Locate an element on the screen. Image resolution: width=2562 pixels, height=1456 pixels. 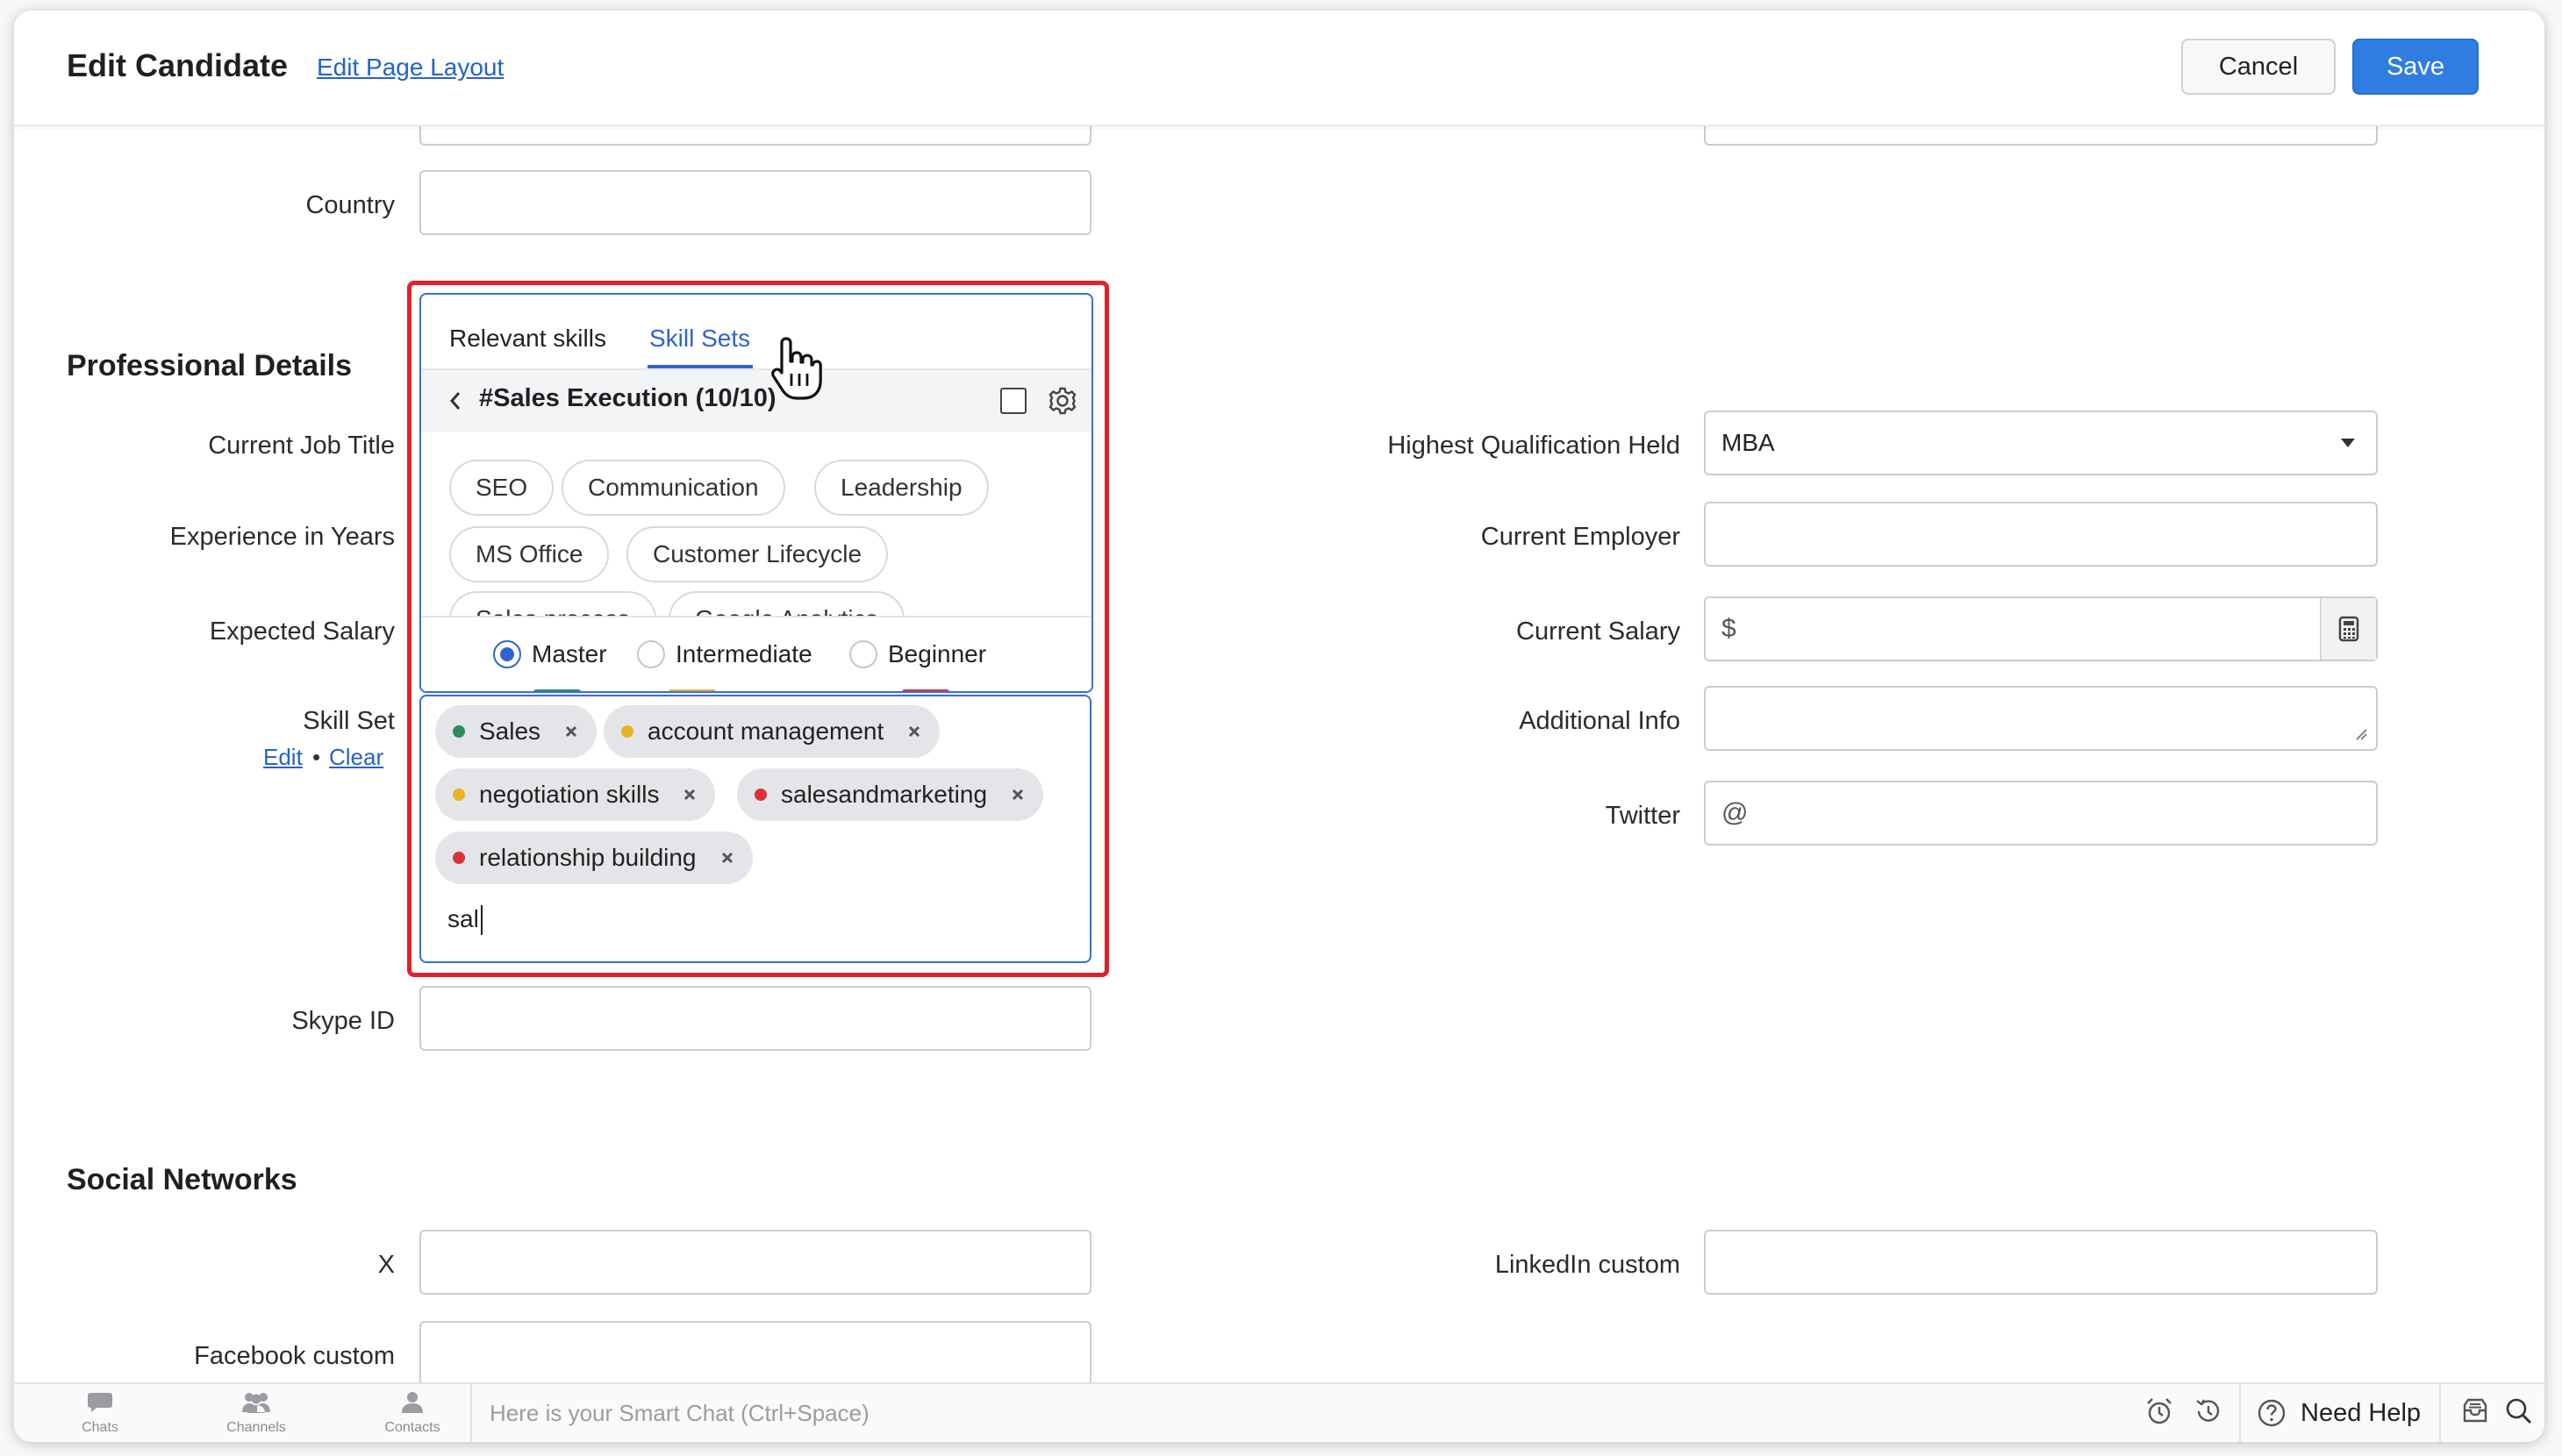
skill-chip: Communication is located at coordinates (673, 488).